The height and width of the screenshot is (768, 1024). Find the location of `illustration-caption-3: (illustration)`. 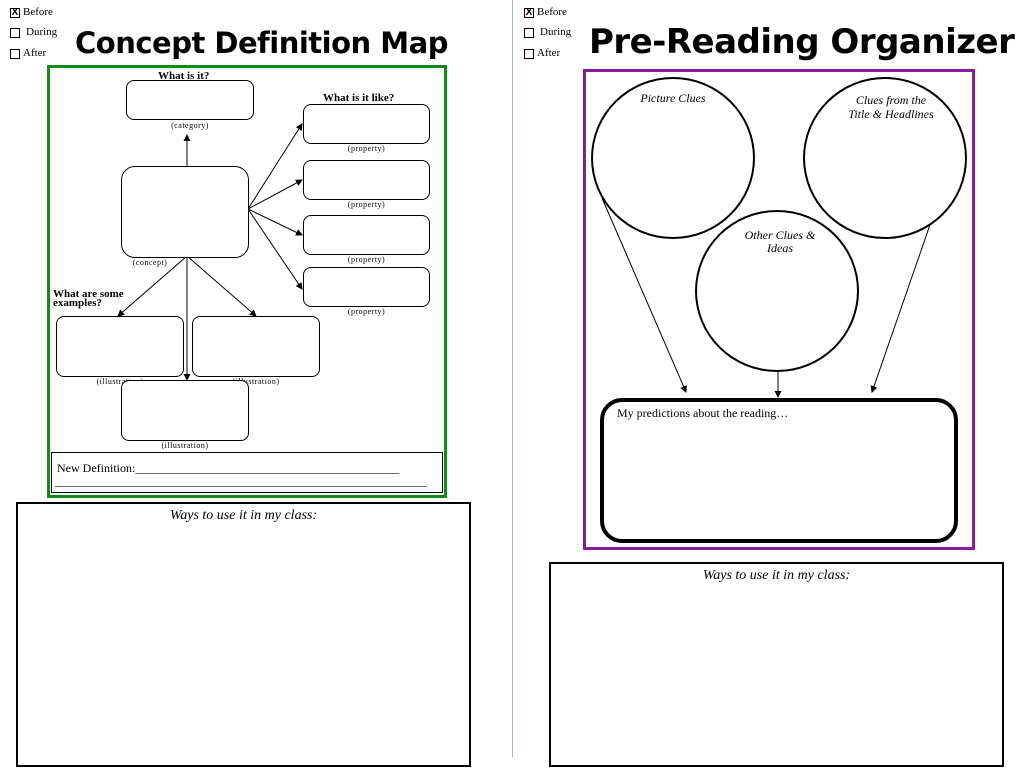

illustration-caption-3: (illustration) is located at coordinates (185, 445).